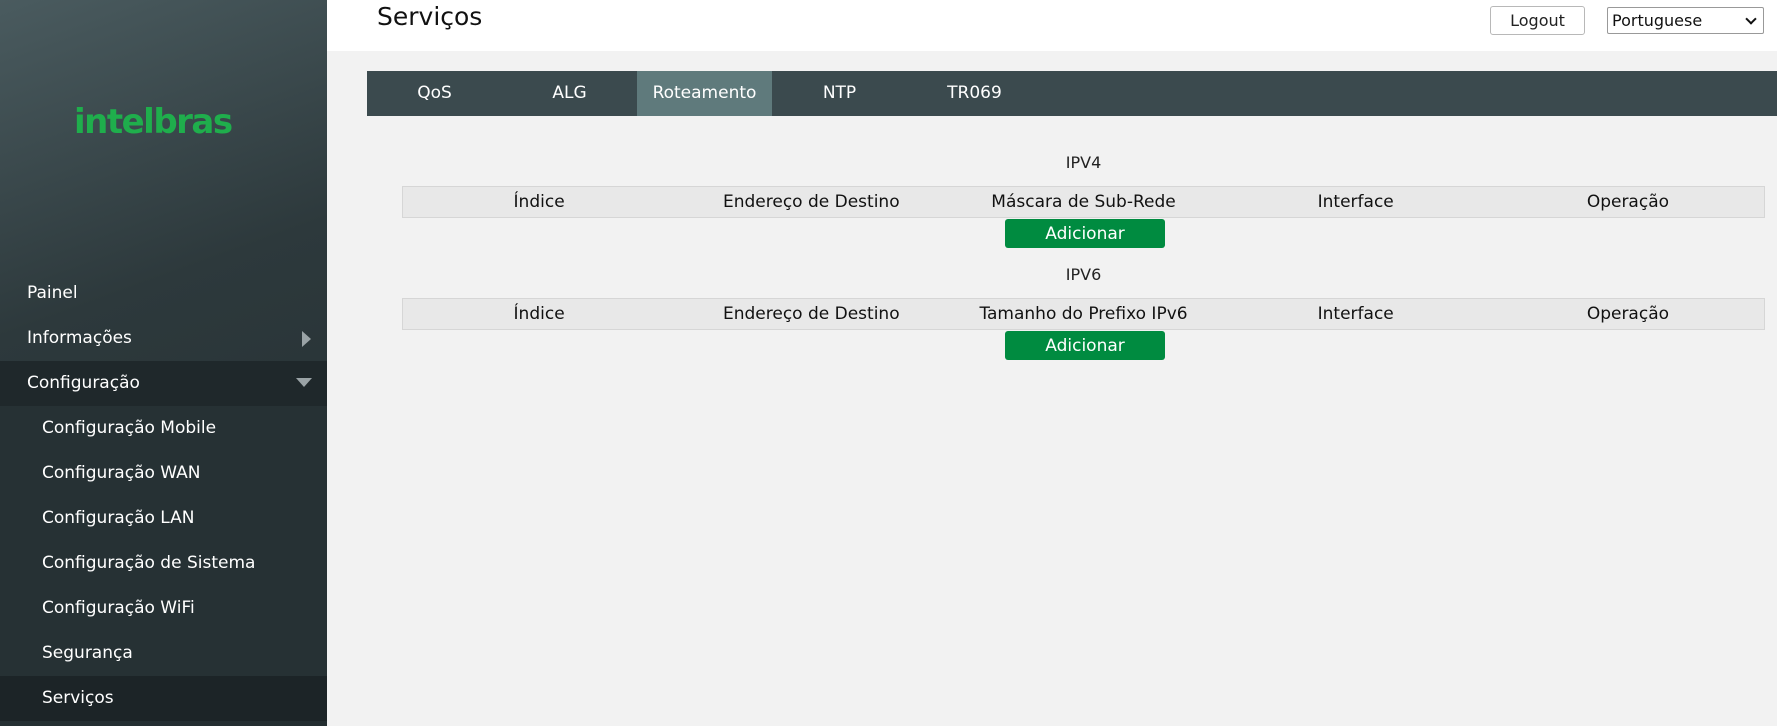  I want to click on tab-qos: QoS, so click(434, 93).